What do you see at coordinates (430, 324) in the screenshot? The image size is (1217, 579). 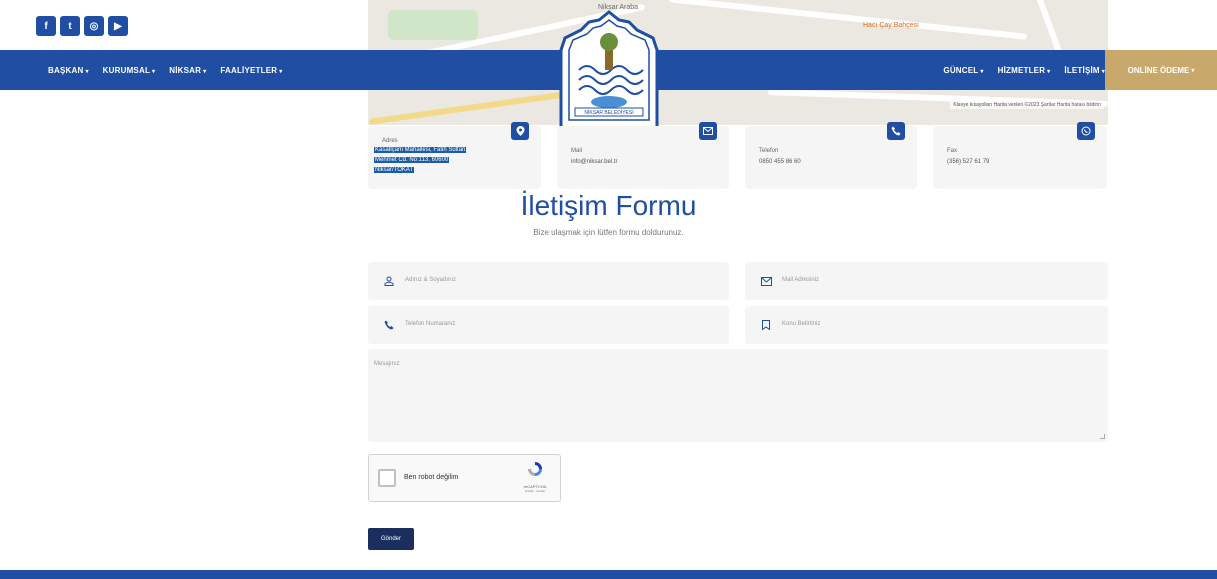 I see `phone-placeholder: Telefon Numaranız` at bounding box center [430, 324].